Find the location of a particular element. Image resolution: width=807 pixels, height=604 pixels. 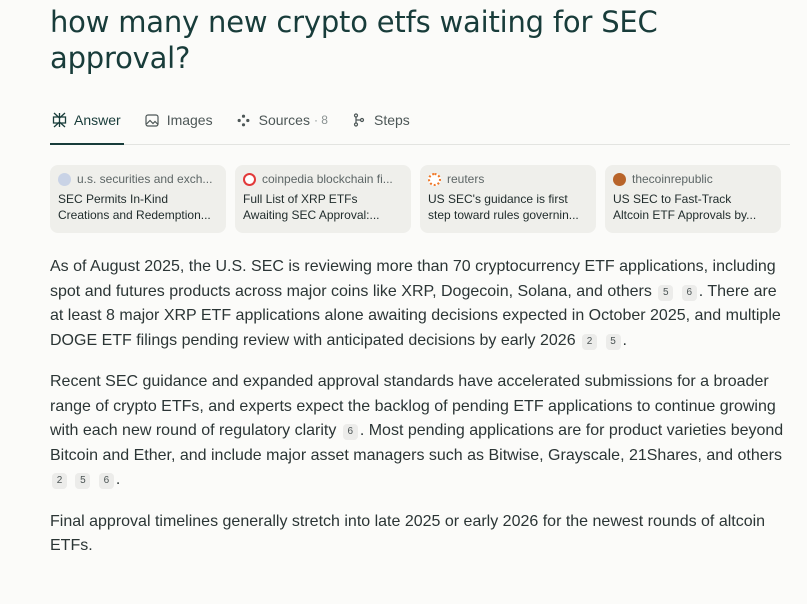

tab-images-label: Images is located at coordinates (189, 120).